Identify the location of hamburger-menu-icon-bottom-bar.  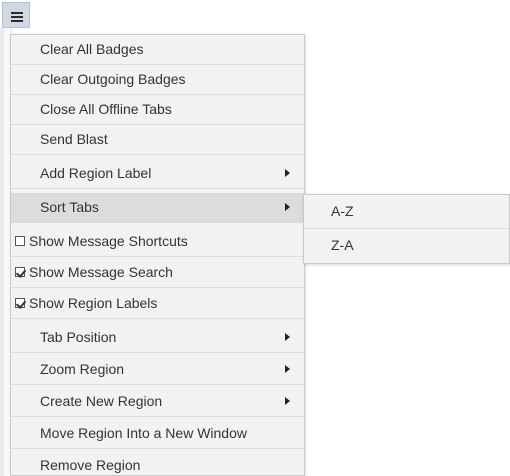
(17, 21).